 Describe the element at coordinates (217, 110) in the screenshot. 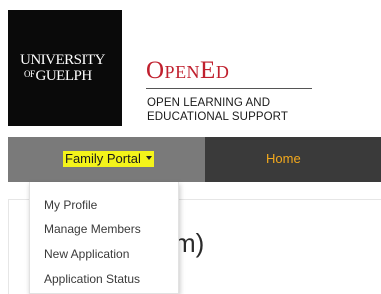

I see `brand-tagline: OPEN LEARNING AND EDUCATIONAL SUPPORT` at that location.